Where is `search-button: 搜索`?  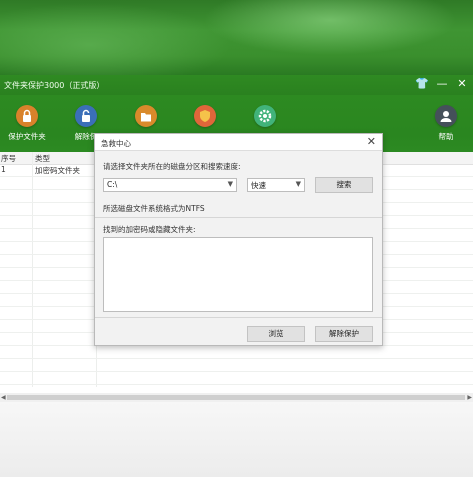 search-button: 搜索 is located at coordinates (344, 185).